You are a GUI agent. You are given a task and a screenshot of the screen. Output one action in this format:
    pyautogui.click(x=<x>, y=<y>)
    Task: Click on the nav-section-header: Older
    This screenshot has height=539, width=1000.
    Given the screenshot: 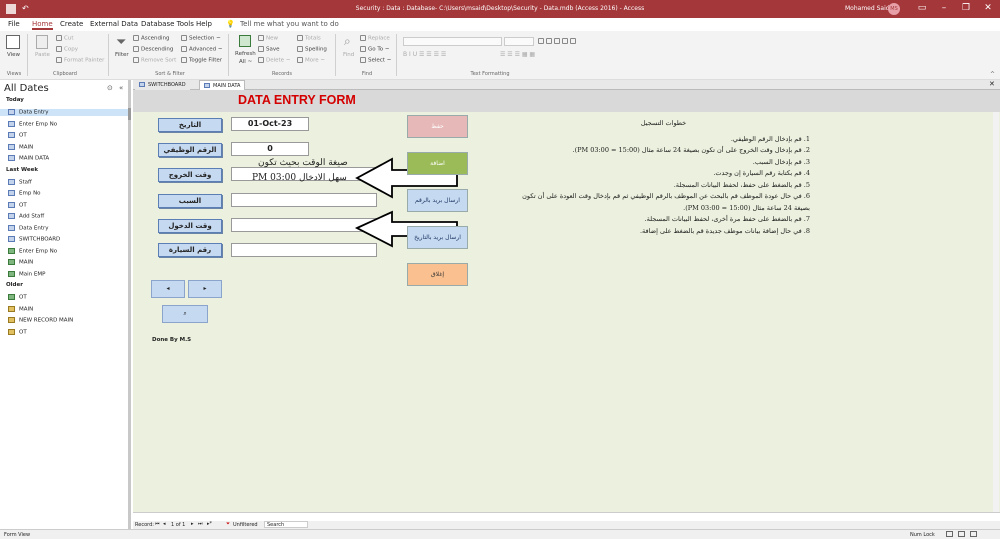 What is the action you would take?
    pyautogui.click(x=14, y=285)
    